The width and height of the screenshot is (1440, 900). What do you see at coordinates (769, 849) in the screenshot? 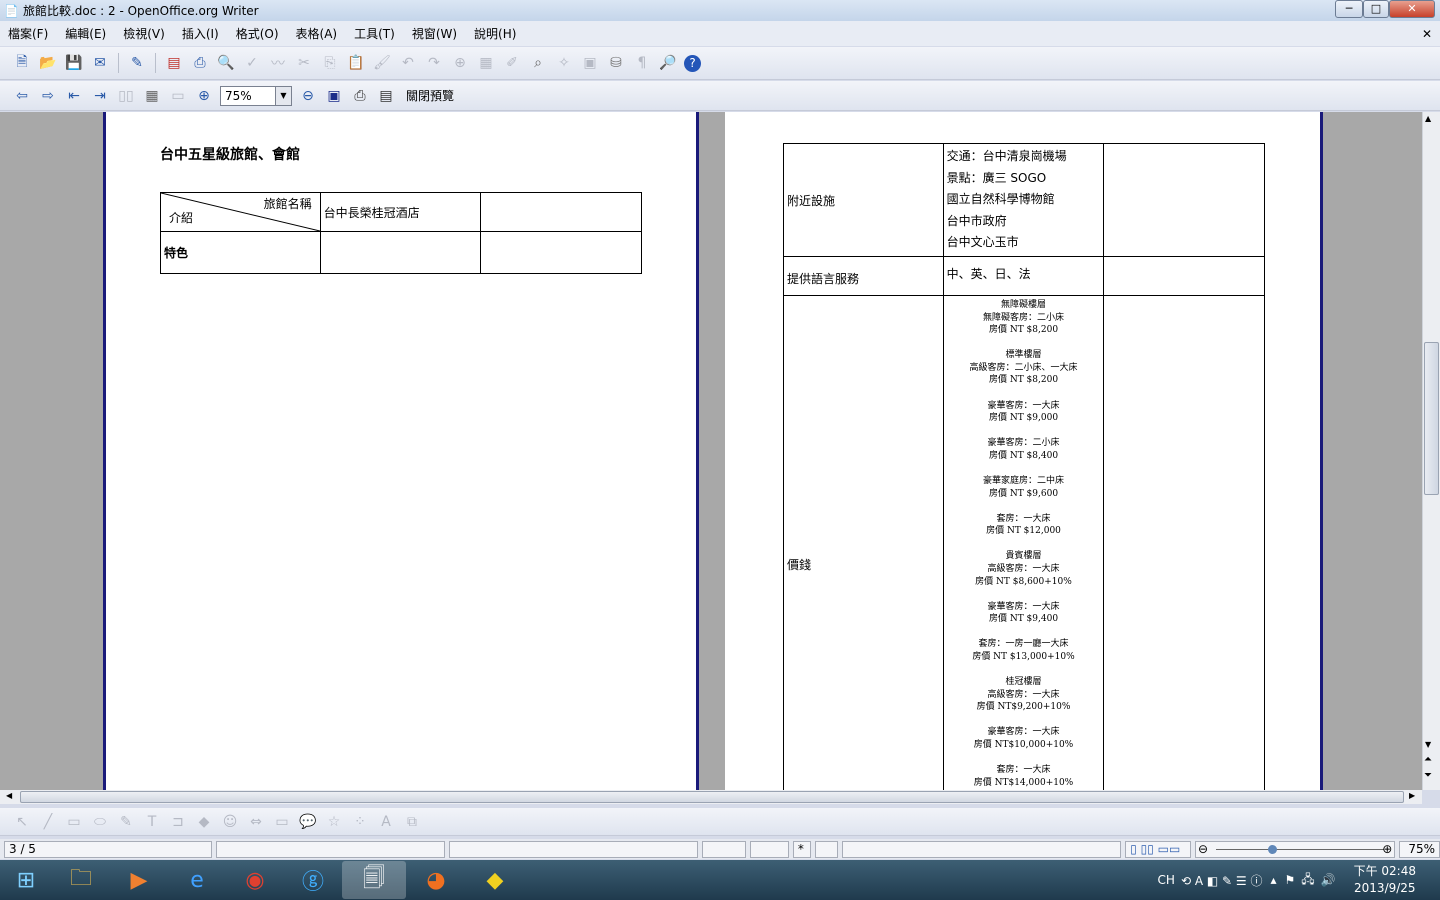
I see `selection-mode-field` at bounding box center [769, 849].